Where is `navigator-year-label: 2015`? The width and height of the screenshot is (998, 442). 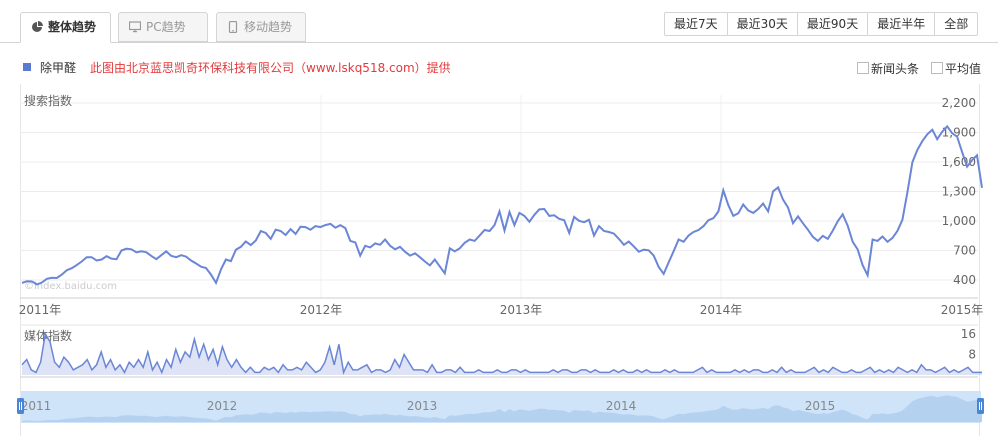 navigator-year-label: 2015 is located at coordinates (820, 406).